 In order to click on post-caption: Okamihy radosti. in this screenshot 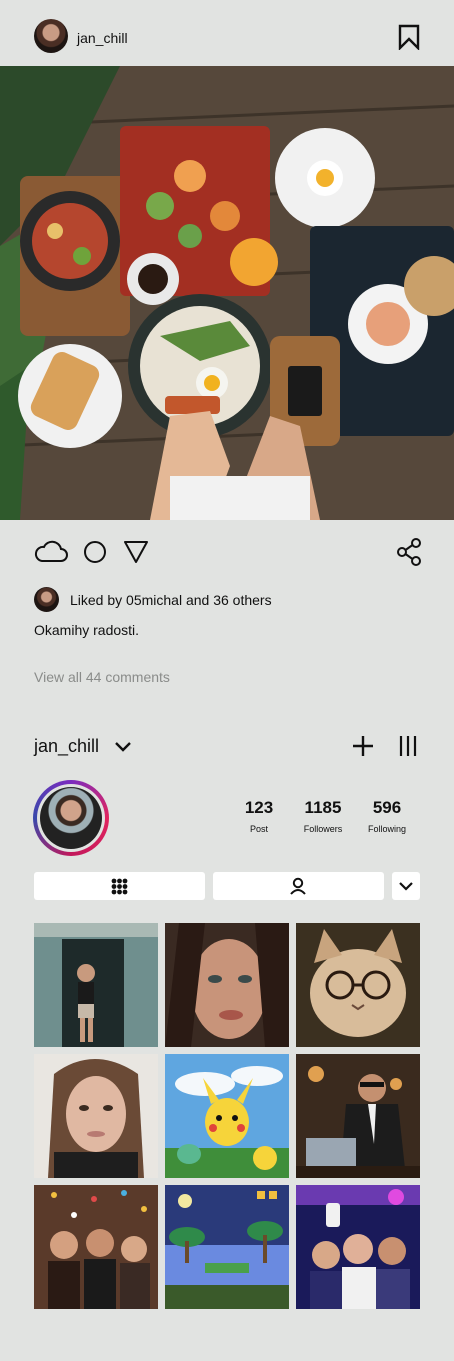, I will do `click(87, 630)`.